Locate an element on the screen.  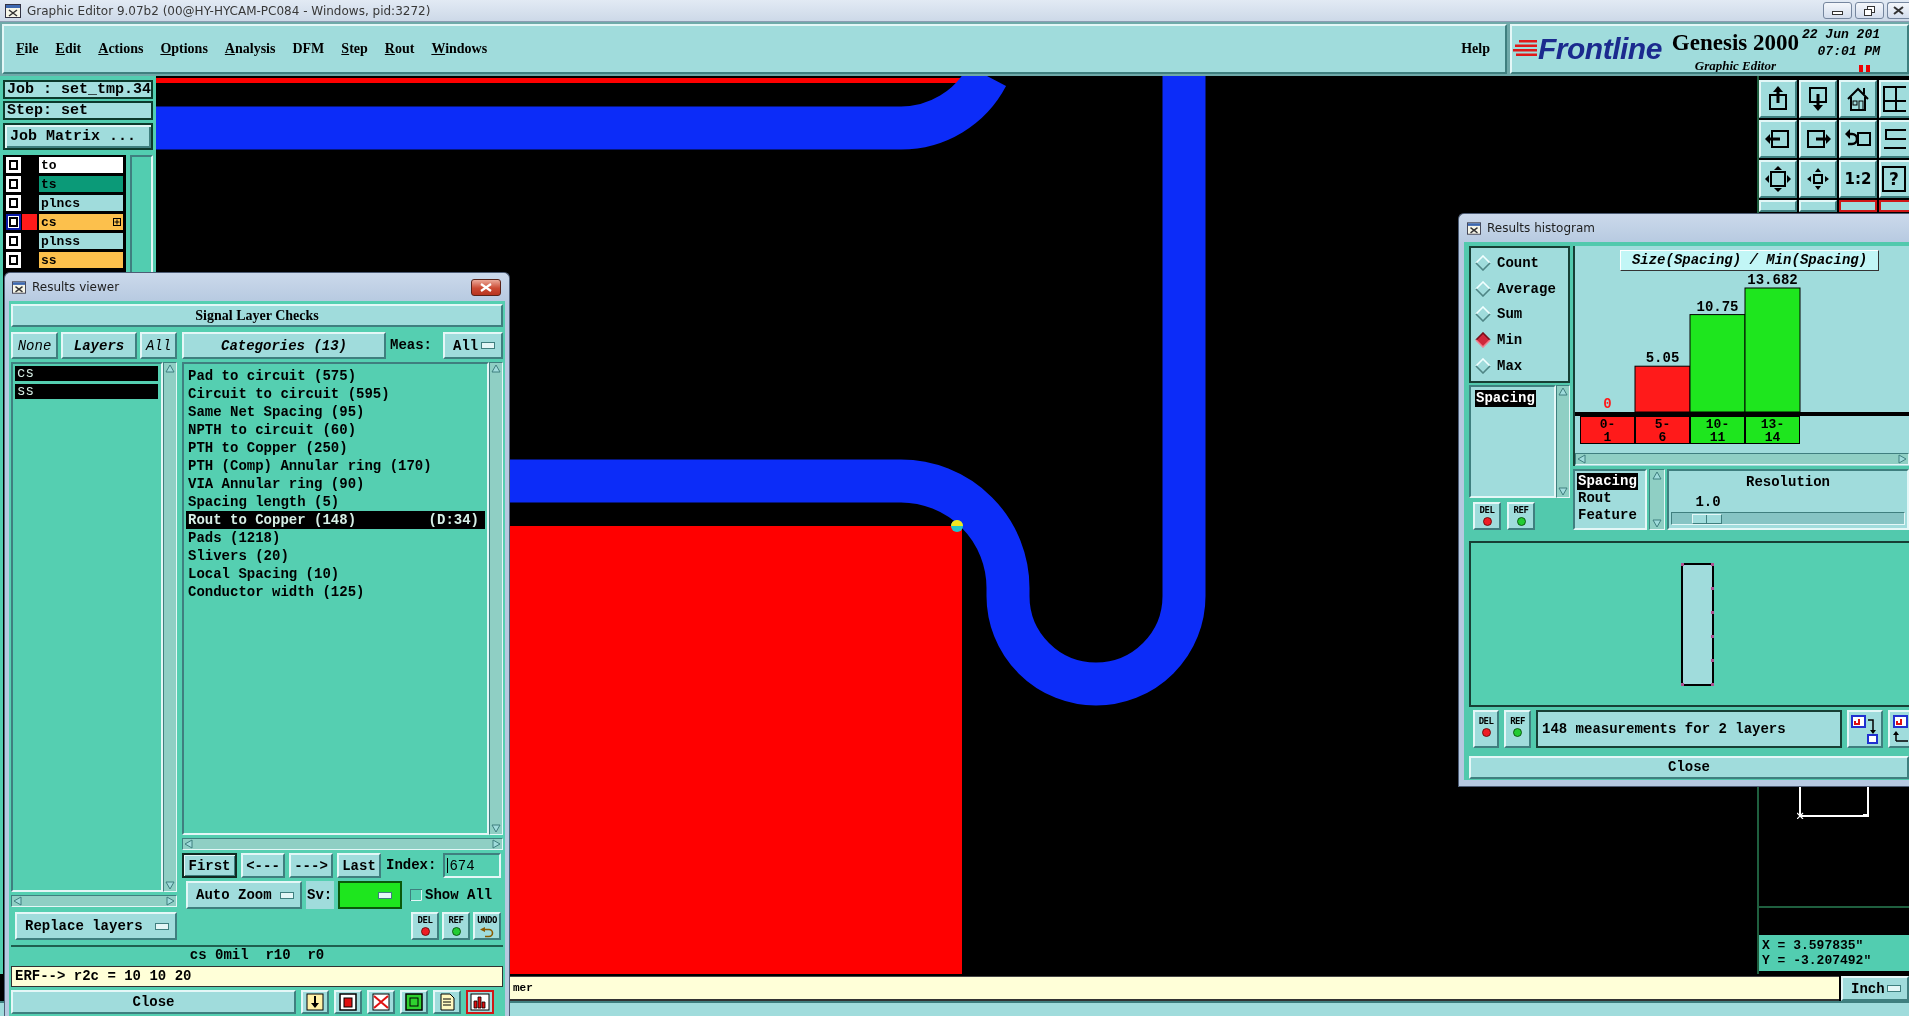
none-button: None is located at coordinates (34, 345).